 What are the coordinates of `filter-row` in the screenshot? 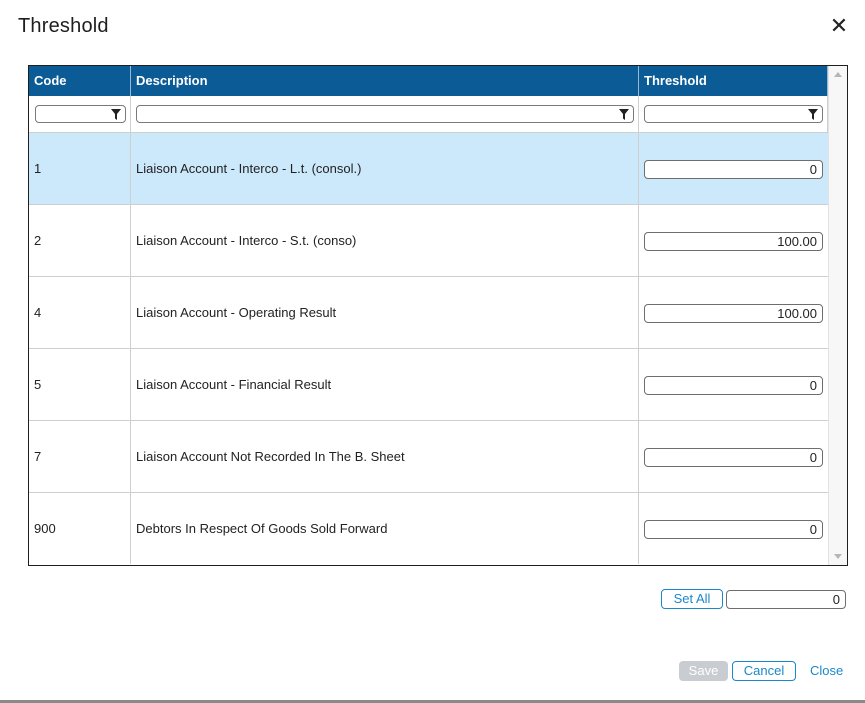 It's located at (428, 114).